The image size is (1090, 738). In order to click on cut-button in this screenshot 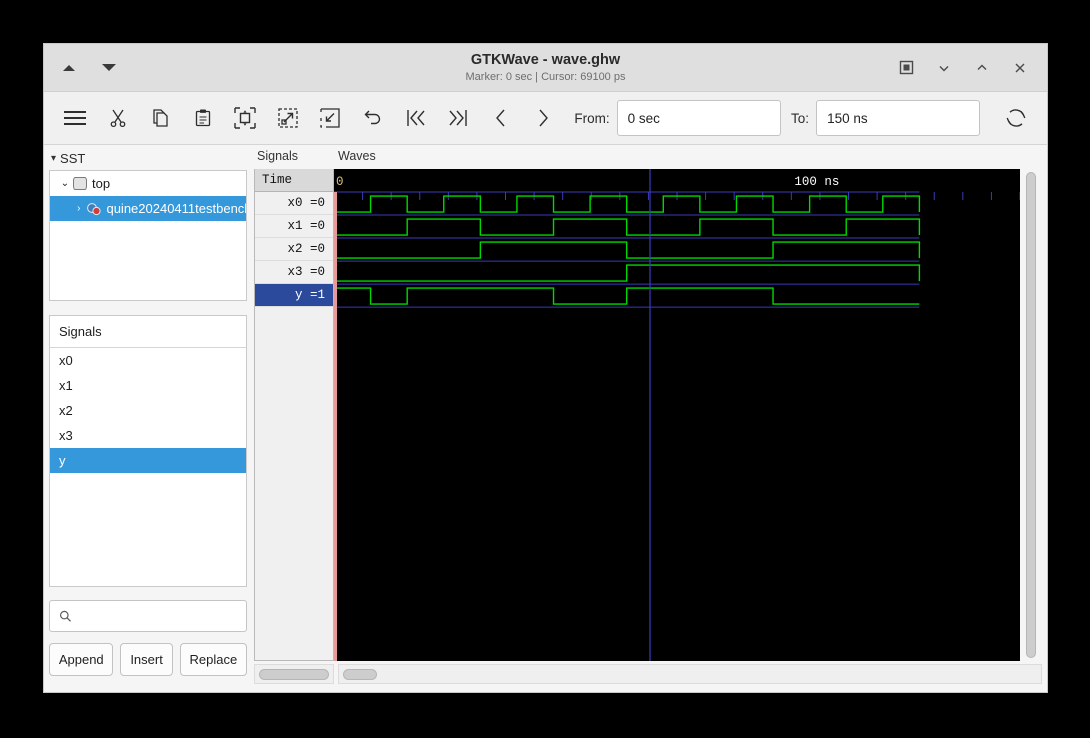, I will do `click(118, 118)`.